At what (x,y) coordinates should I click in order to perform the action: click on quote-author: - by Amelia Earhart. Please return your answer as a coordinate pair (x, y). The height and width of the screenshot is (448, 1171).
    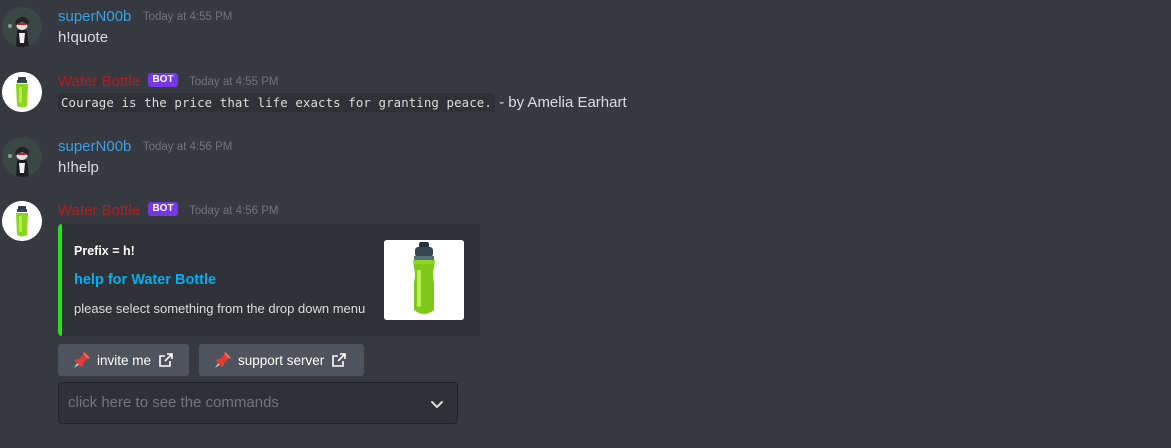
    Looking at the image, I should click on (560, 102).